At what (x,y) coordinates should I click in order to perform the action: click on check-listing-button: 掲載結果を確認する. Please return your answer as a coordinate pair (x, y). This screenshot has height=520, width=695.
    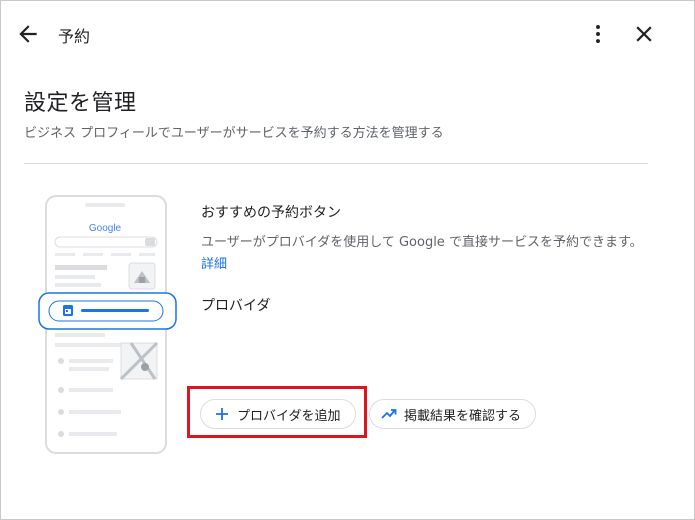
    Looking at the image, I should click on (452, 414).